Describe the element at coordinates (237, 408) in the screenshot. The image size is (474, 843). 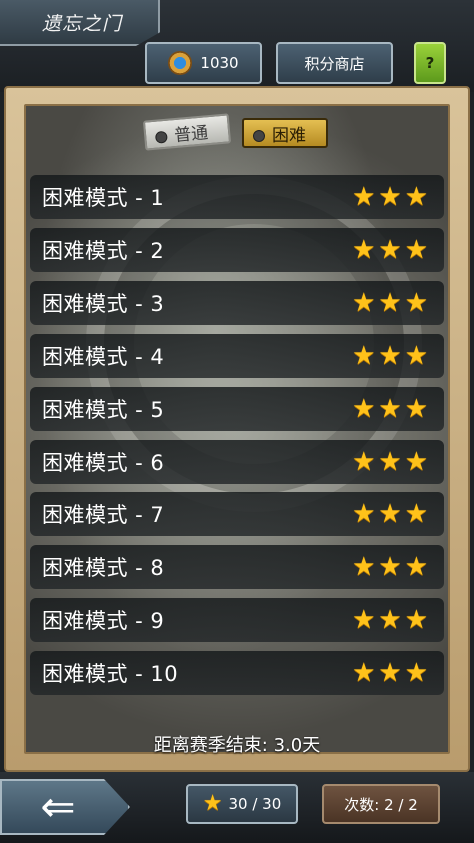
I see `level-row: 困难模式 - 5 ★ ★ ★` at that location.